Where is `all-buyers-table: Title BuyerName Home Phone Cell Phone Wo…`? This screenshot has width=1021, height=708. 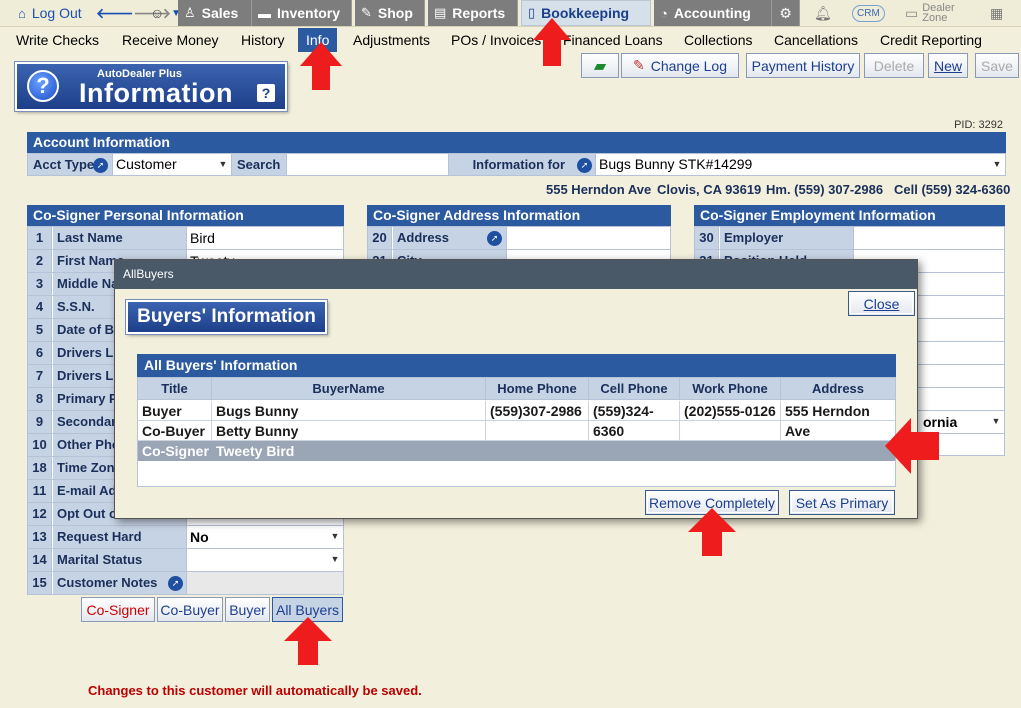
all-buyers-table: Title BuyerName Home Phone Cell Phone Wo… is located at coordinates (516, 432).